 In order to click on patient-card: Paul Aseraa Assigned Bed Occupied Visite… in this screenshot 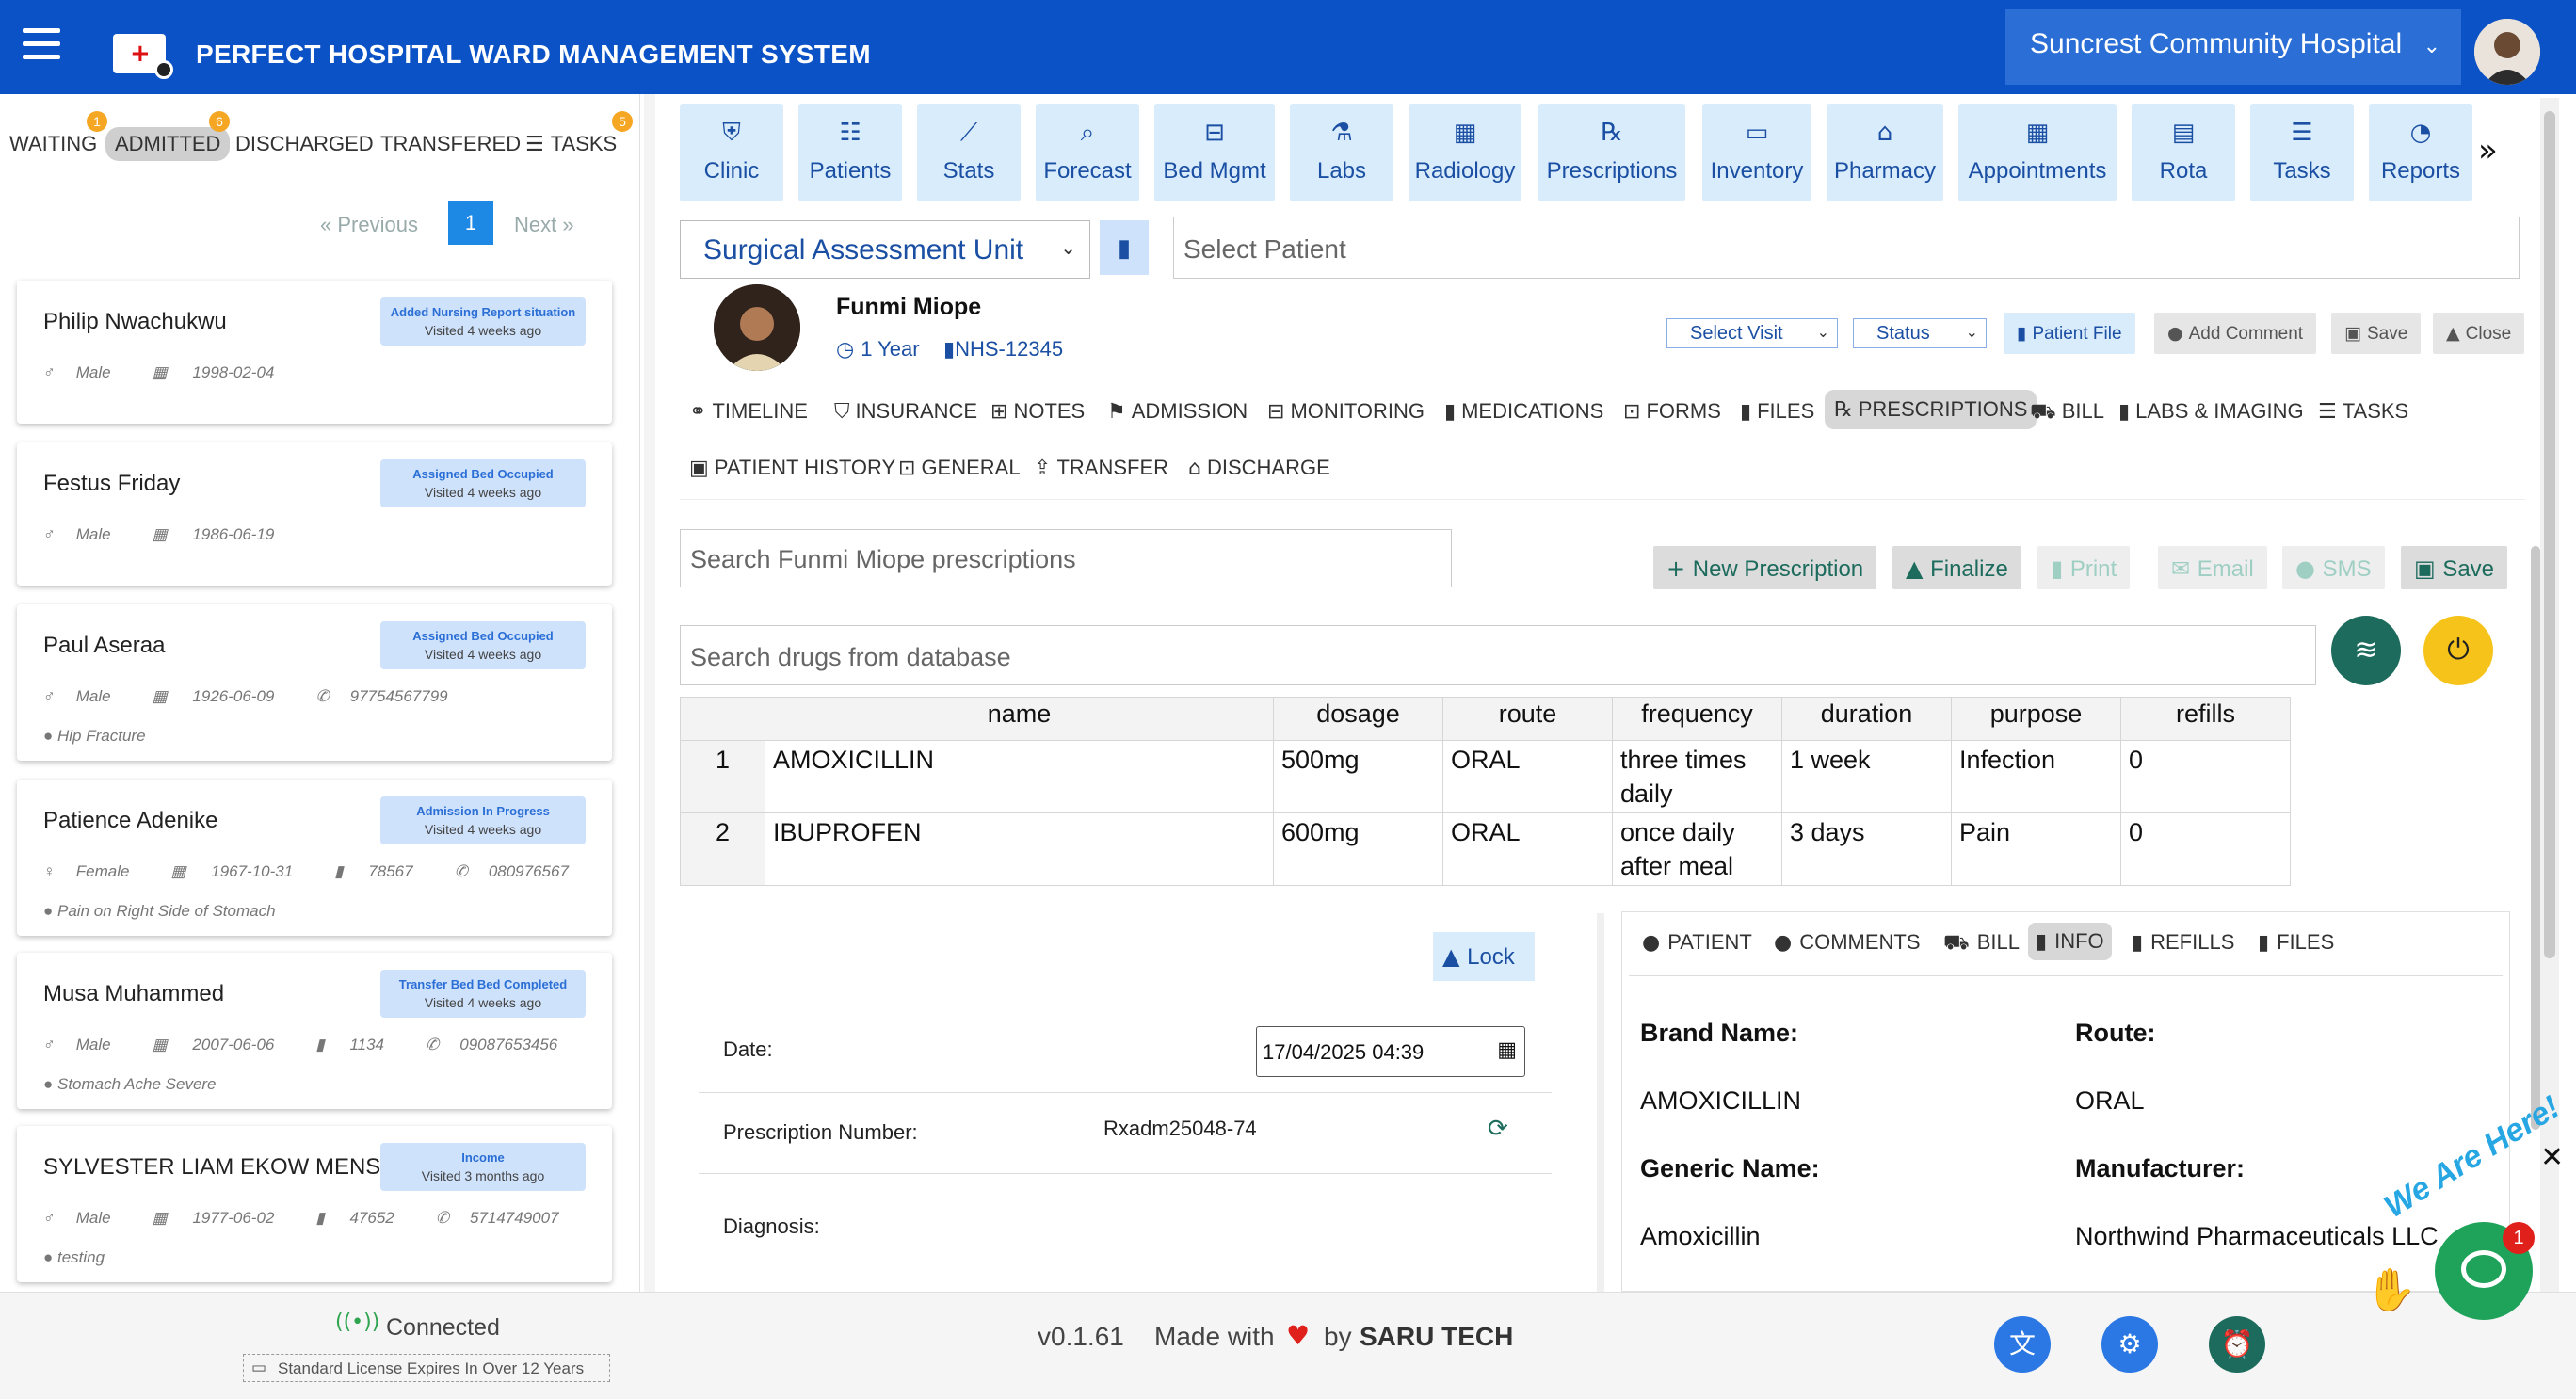, I will do `click(314, 682)`.